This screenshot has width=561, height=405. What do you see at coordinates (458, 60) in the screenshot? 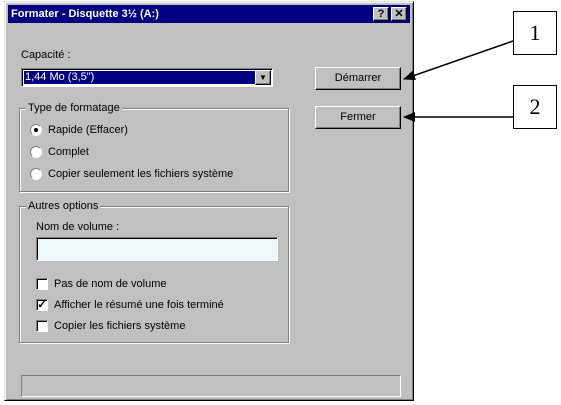
I see `arrow-to-start-button` at bounding box center [458, 60].